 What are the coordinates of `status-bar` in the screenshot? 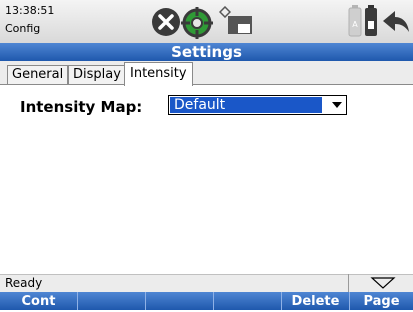 It's located at (206, 283).